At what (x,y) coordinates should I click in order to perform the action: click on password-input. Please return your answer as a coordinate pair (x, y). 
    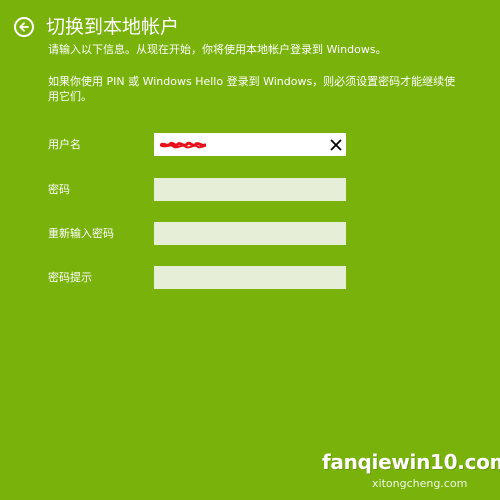
    Looking at the image, I should click on (250, 189).